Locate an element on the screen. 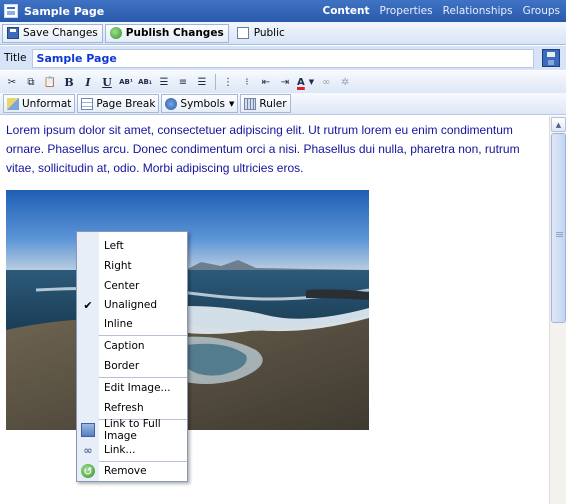 The width and height of the screenshot is (566, 504). title-field-row: Title Sample Page is located at coordinates (283, 58).